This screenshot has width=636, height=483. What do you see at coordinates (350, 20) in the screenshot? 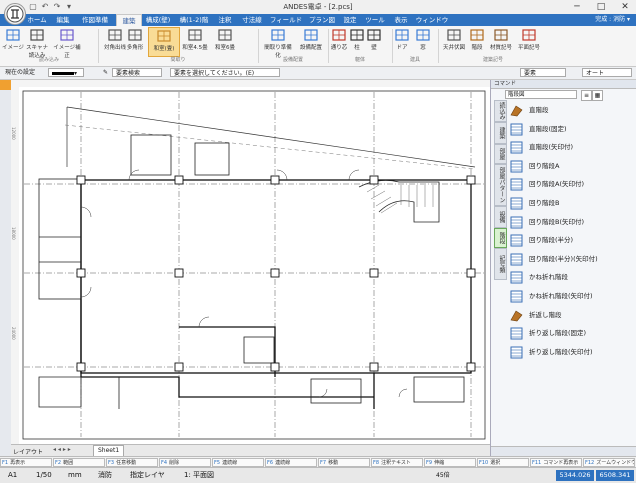
I see `tab-settings: 設定` at bounding box center [350, 20].